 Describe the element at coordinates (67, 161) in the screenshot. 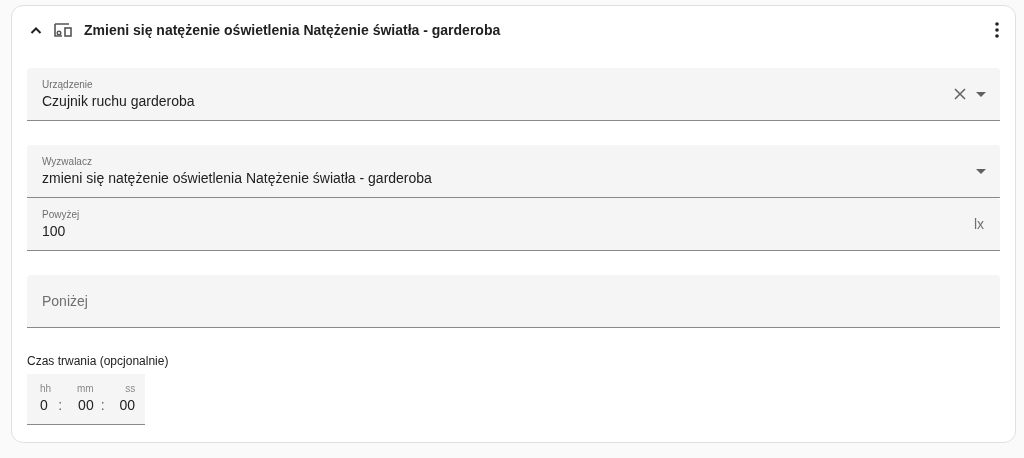

I see `field-label: Wyzwalacz` at that location.